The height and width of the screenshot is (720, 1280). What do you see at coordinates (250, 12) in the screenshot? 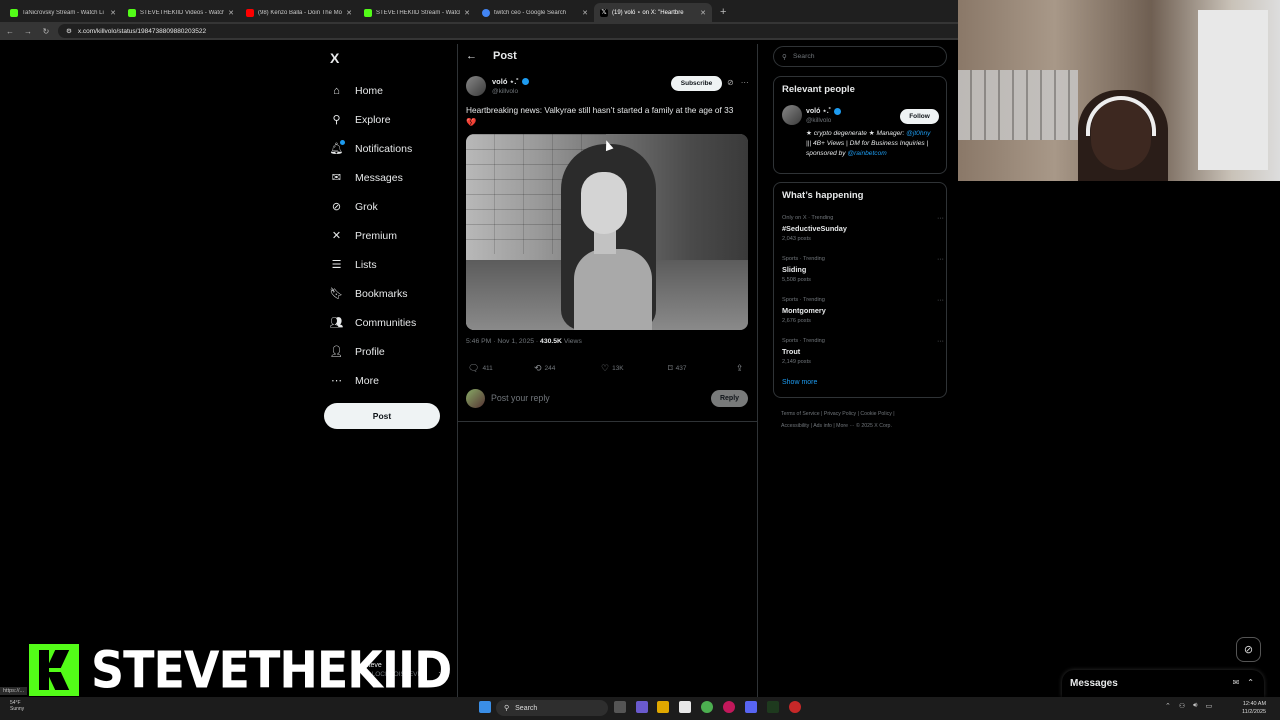
I see `youtube-favicon-icon` at bounding box center [250, 12].